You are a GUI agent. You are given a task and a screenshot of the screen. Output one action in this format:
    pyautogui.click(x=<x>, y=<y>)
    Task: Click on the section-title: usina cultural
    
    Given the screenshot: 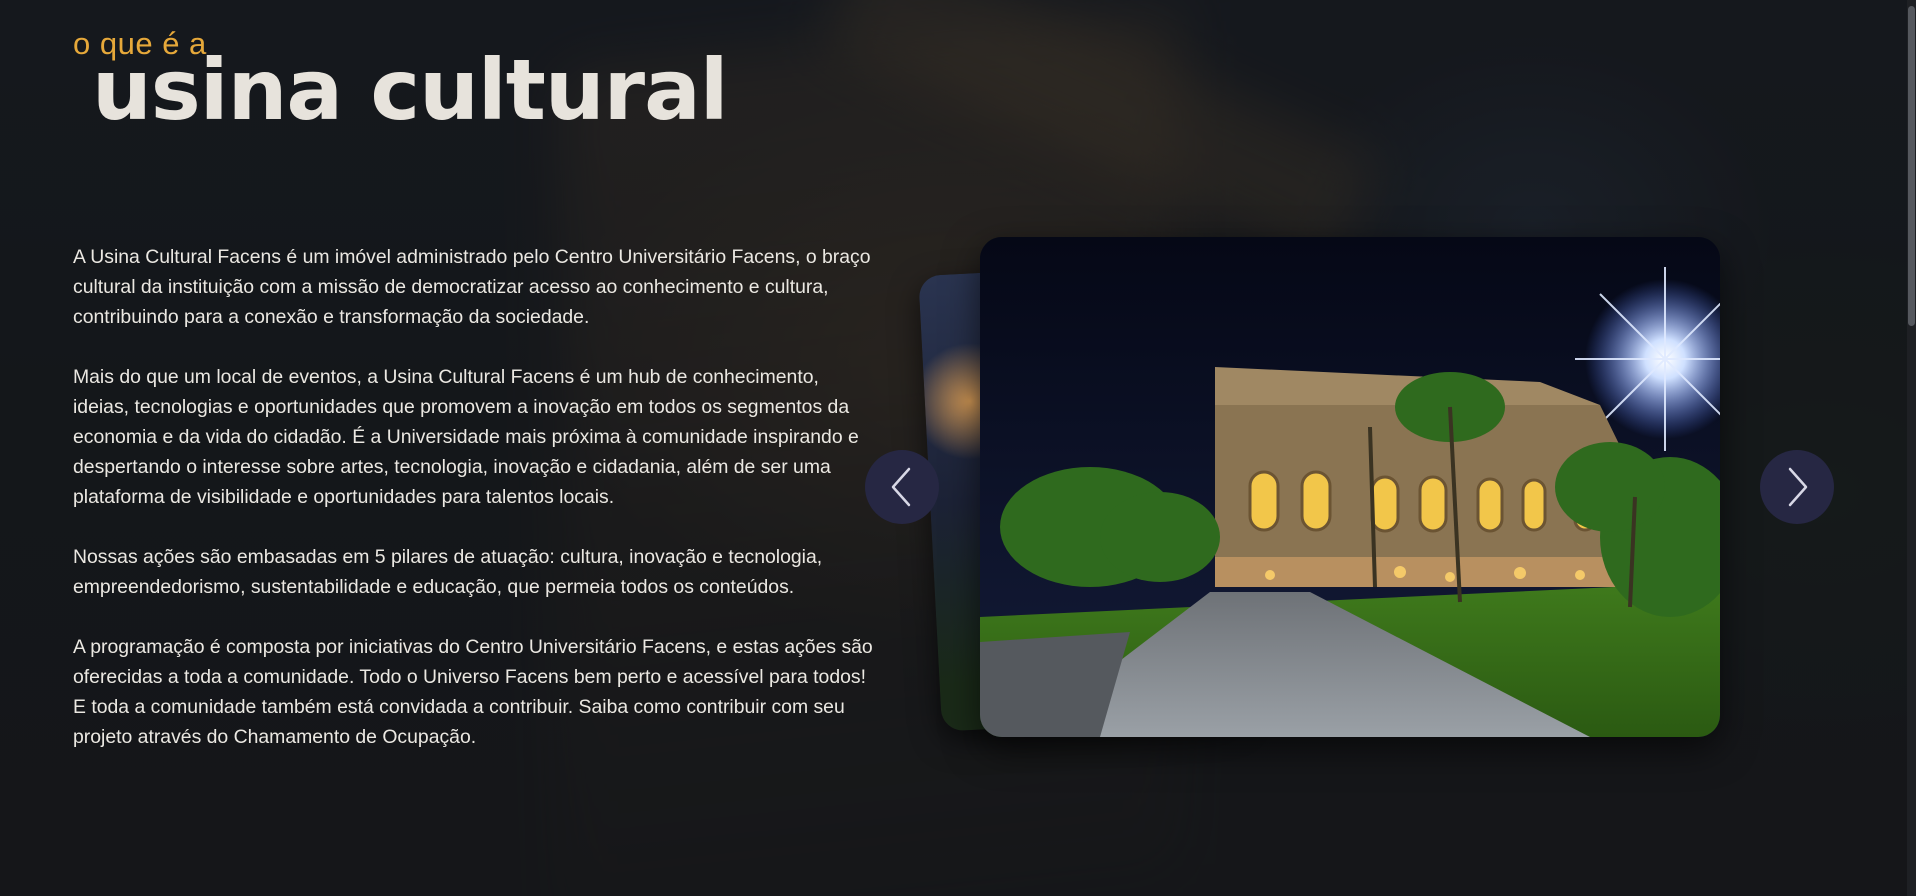 What is the action you would take?
    pyautogui.click(x=410, y=90)
    